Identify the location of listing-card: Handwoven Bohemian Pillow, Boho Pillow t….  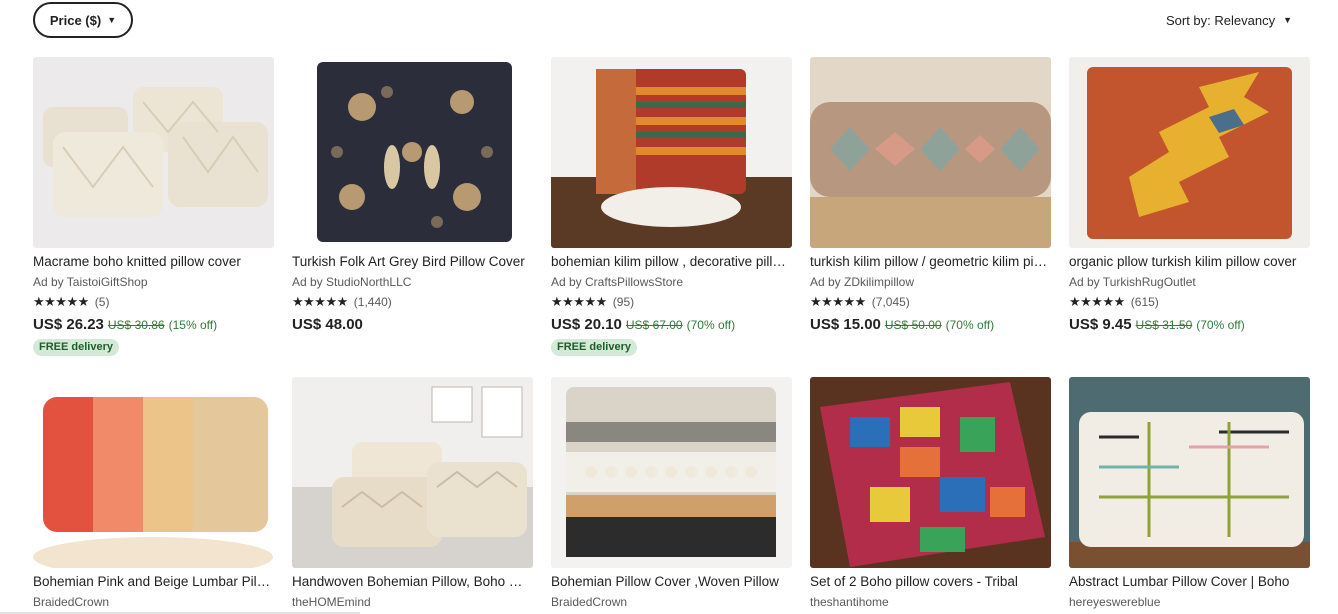
(412, 494).